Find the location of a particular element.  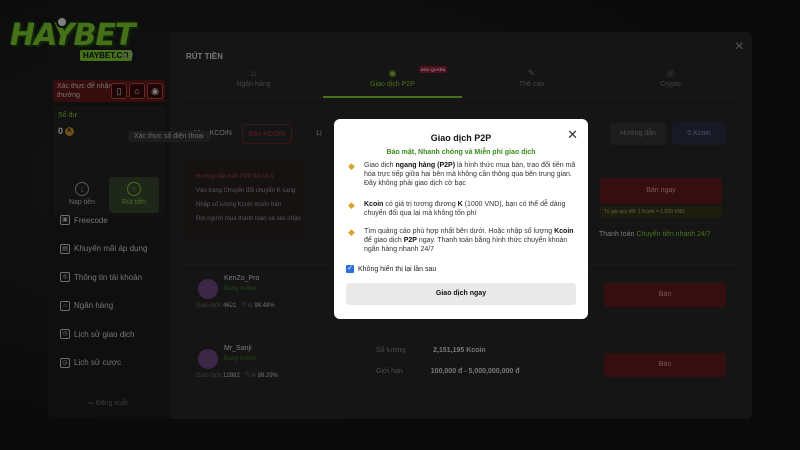

close-icon: ✕ is located at coordinates (572, 135).